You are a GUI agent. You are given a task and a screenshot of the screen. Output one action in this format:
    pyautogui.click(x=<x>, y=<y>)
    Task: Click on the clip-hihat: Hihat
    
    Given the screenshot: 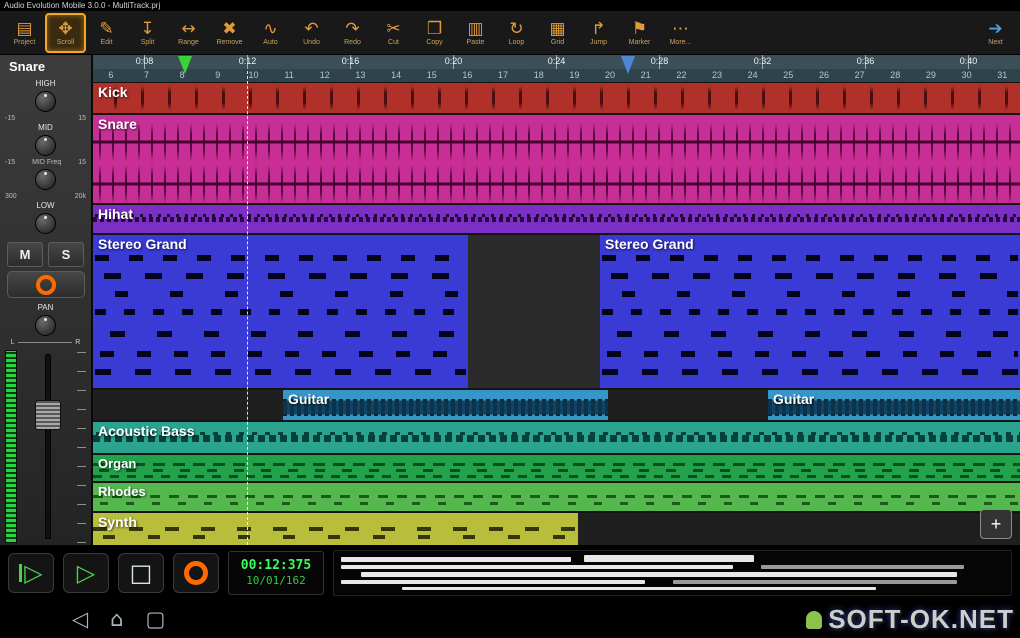 What is the action you would take?
    pyautogui.click(x=556, y=219)
    